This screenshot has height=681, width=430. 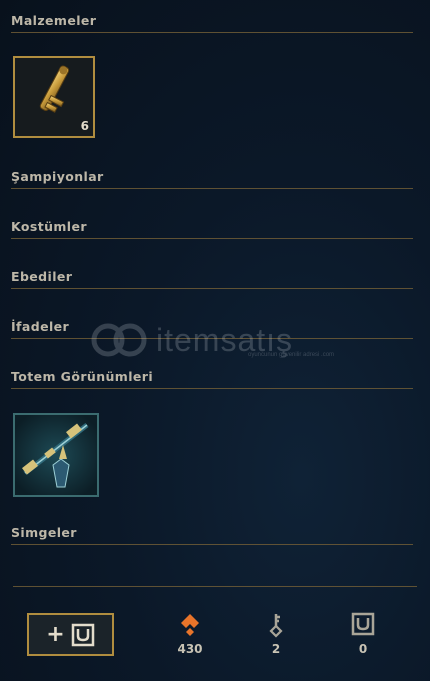 I want to click on key-fragments-value: 2, so click(x=276, y=649).